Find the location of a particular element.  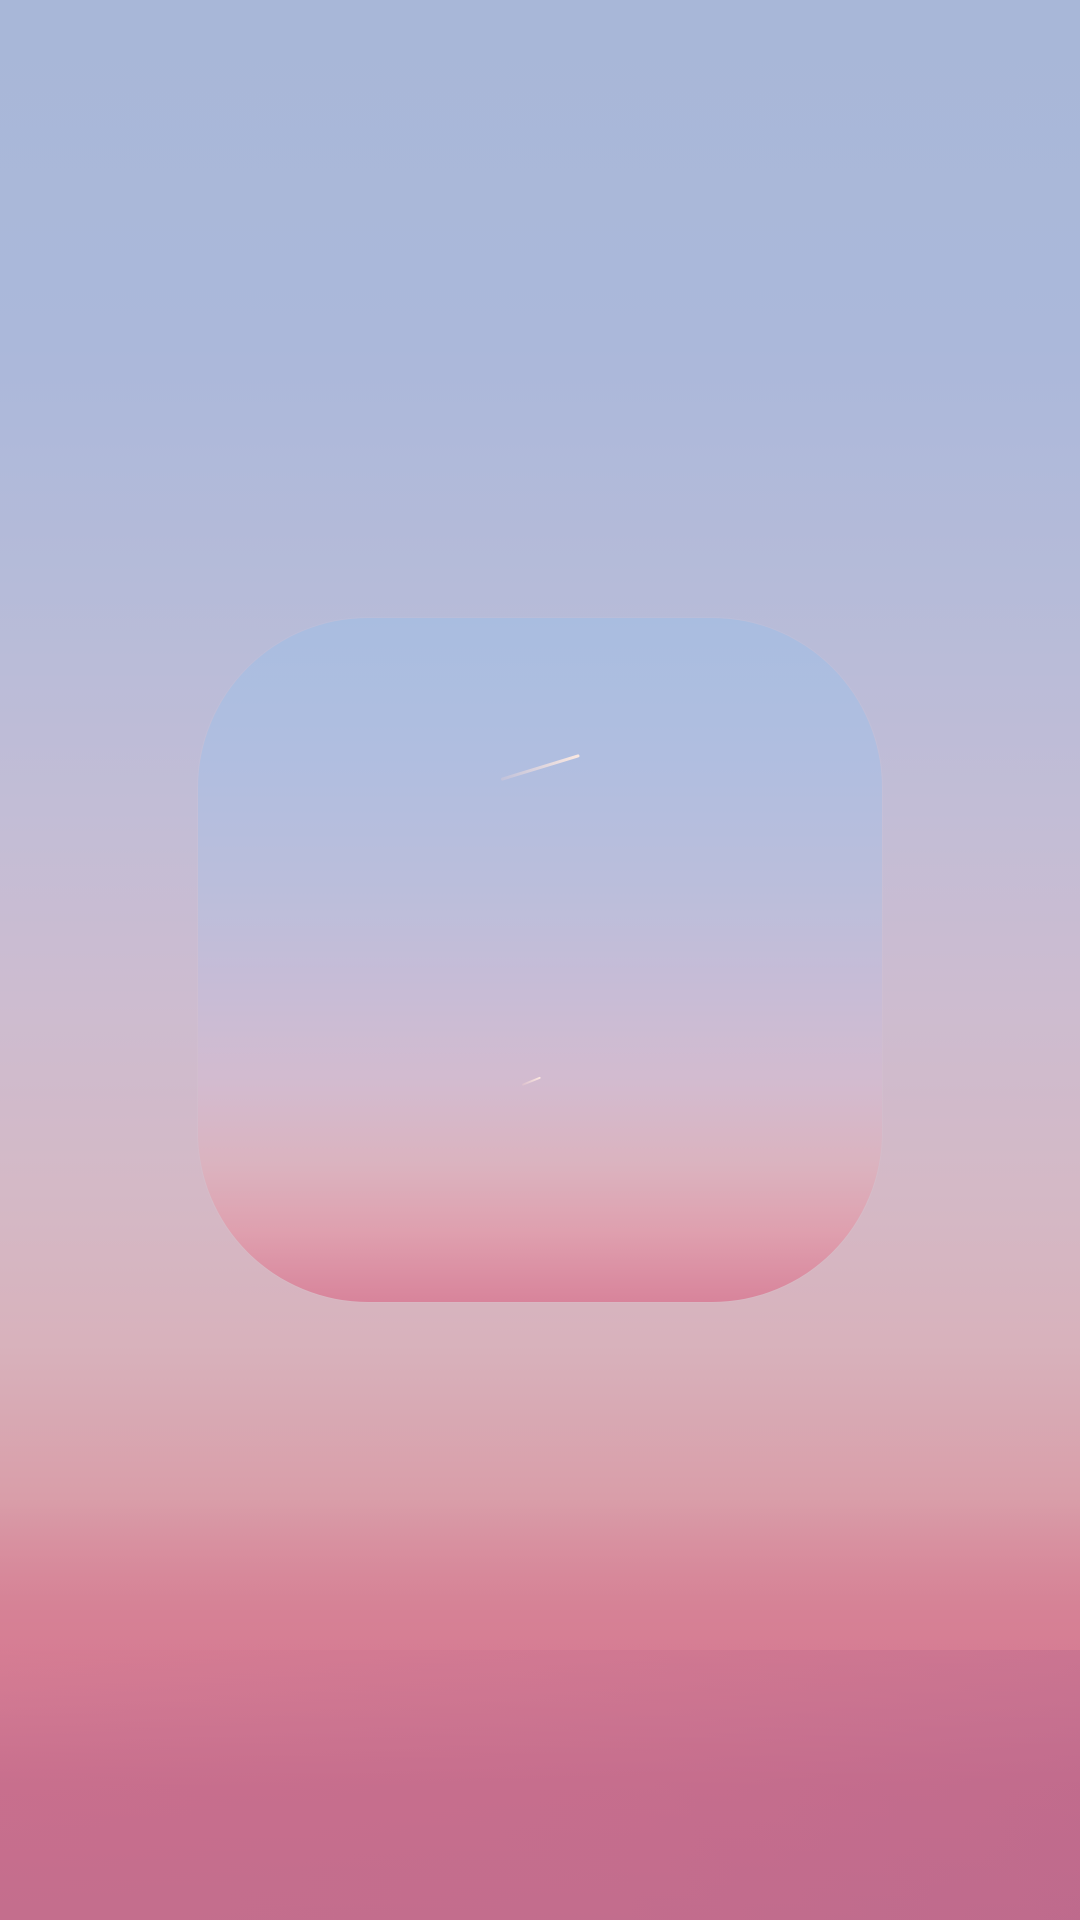

pink-haze-band is located at coordinates (540, 1610).